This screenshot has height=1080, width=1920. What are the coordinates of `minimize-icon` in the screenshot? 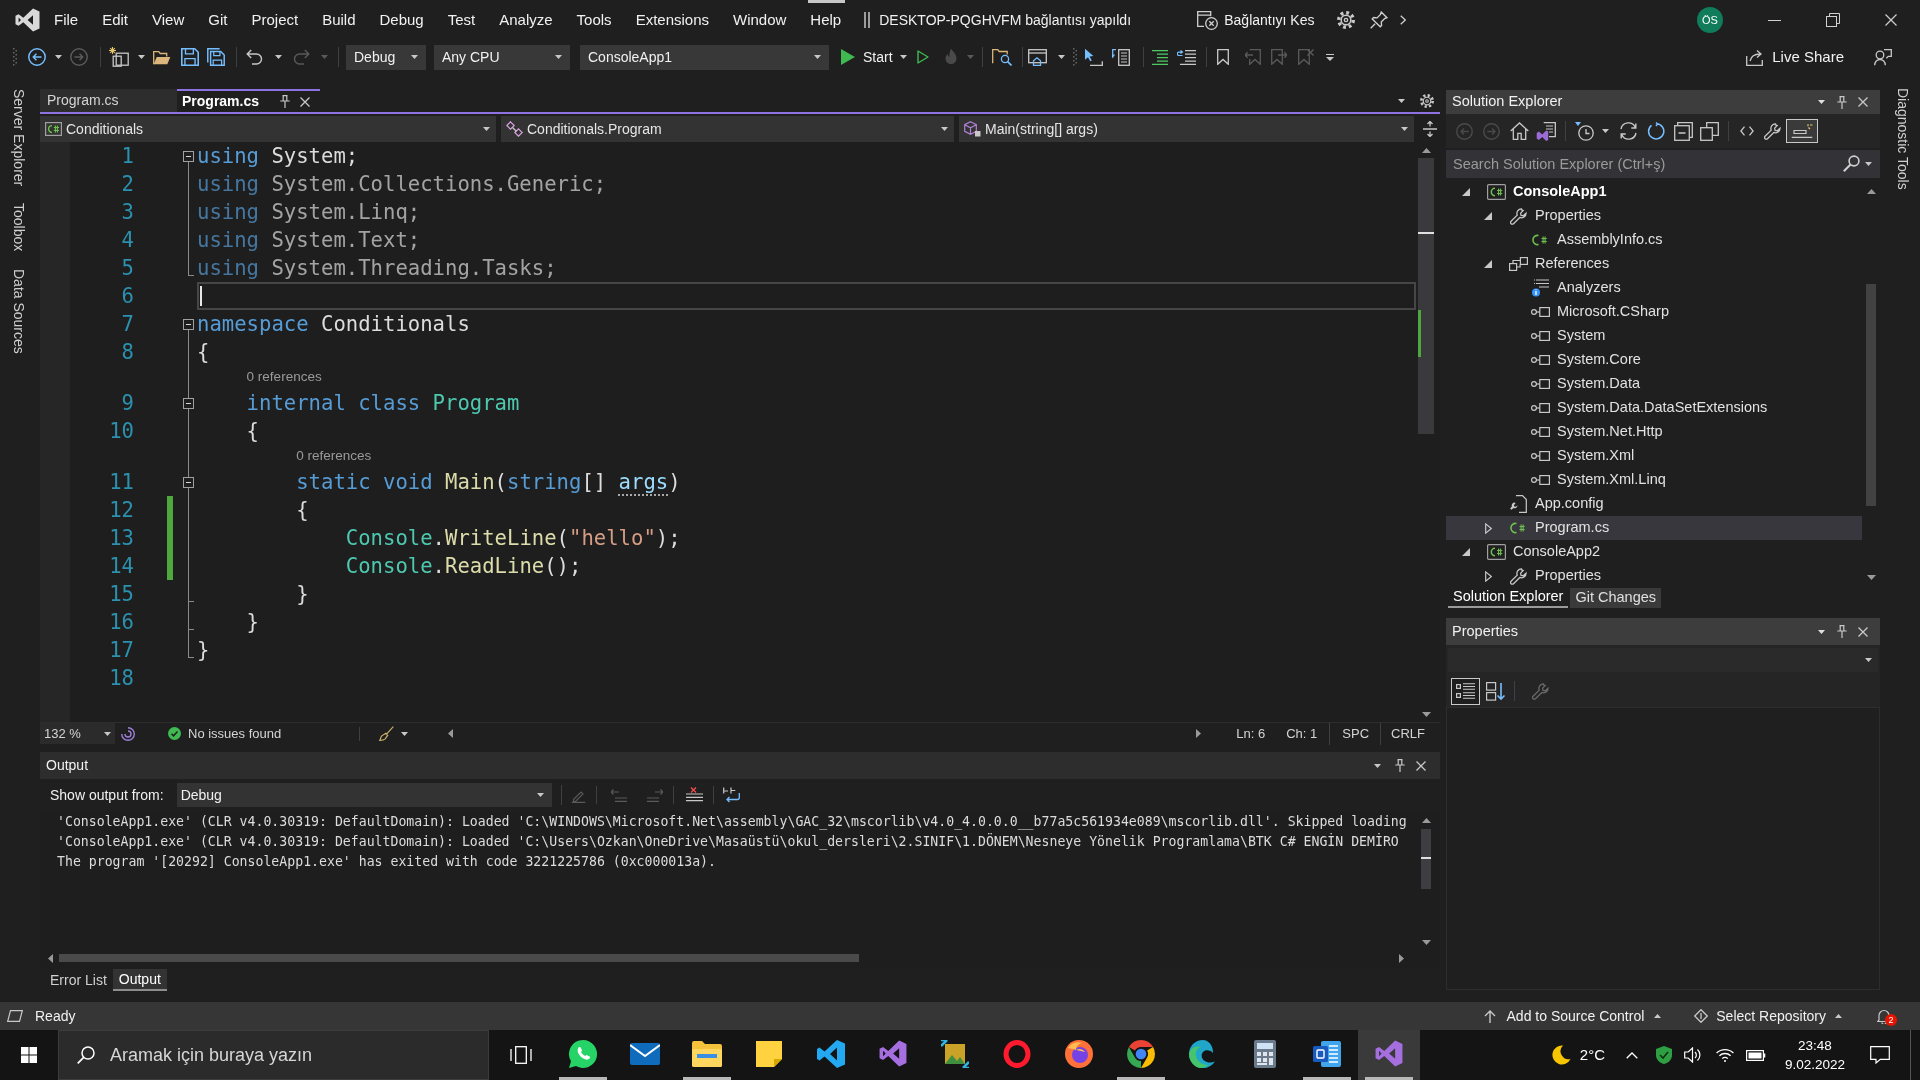 It's located at (1774, 20).